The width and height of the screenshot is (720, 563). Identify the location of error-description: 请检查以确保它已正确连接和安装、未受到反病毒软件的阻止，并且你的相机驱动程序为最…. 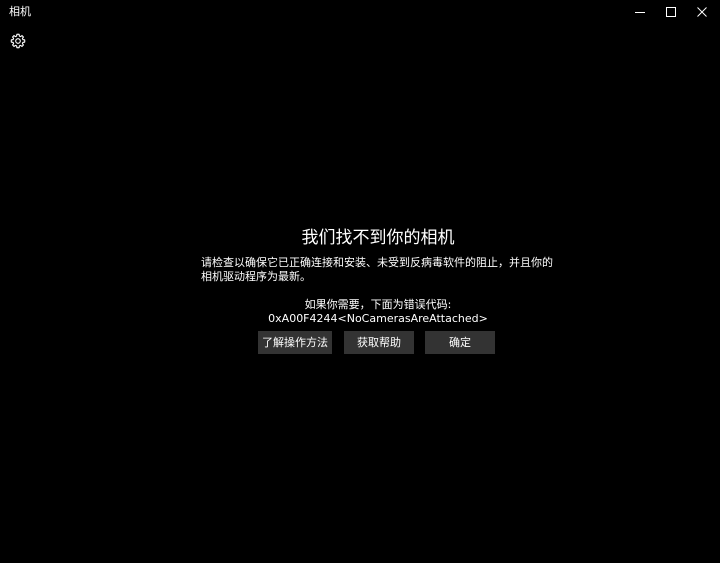
(377, 269).